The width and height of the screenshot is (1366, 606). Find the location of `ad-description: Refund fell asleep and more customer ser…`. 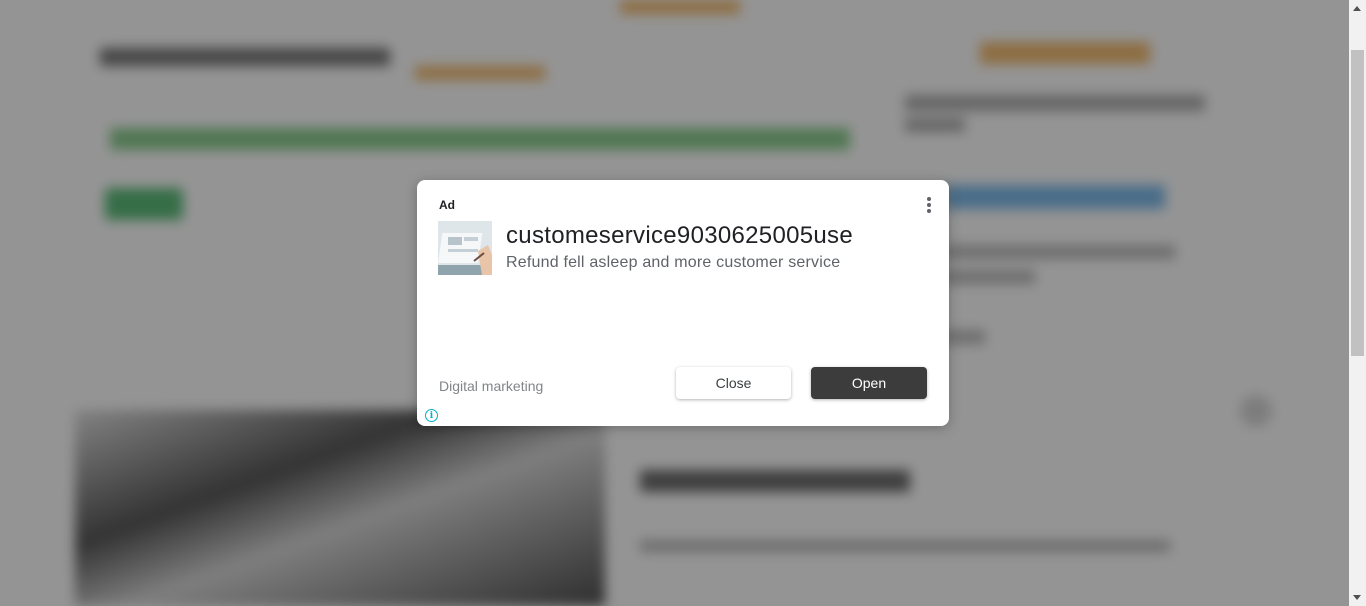

ad-description: Refund fell asleep and more customer ser… is located at coordinates (673, 262).